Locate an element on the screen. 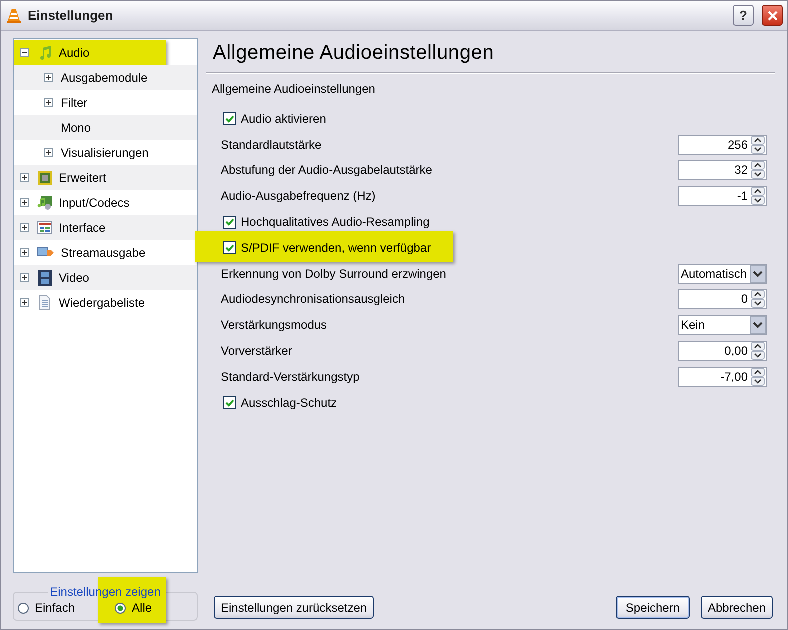 Image resolution: width=788 pixels, height=630 pixels. setting-label: Audiodesynchronisationsausgleich is located at coordinates (313, 299).